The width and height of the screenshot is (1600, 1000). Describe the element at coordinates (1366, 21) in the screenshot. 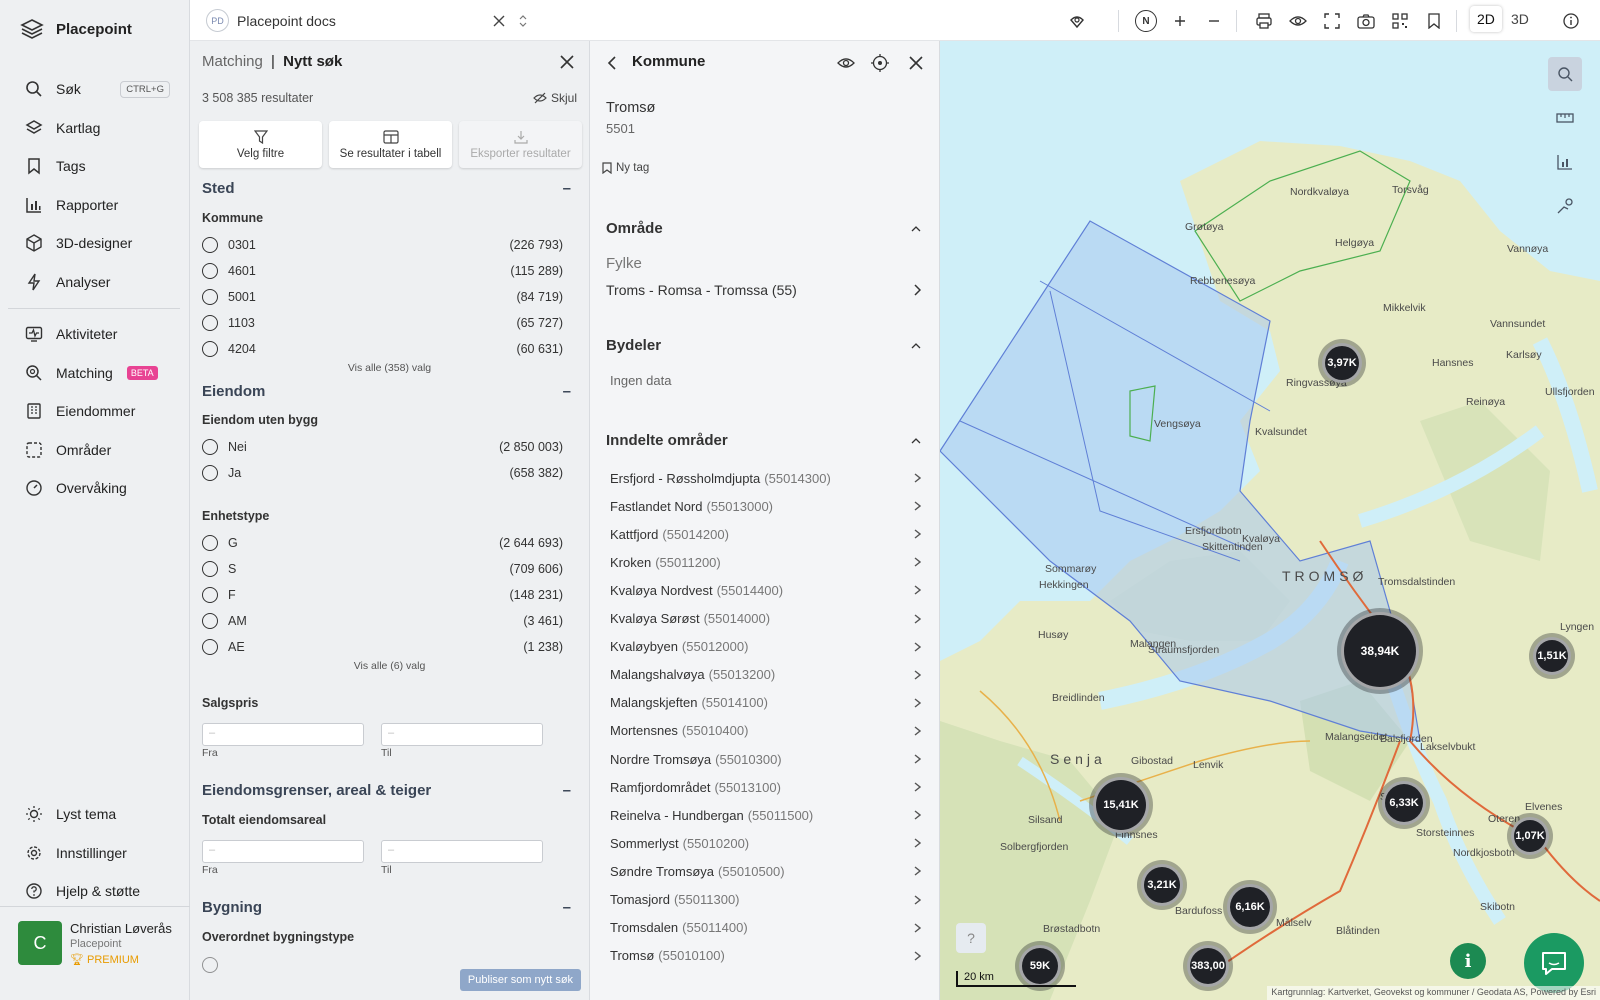

I see `camera-icon` at that location.